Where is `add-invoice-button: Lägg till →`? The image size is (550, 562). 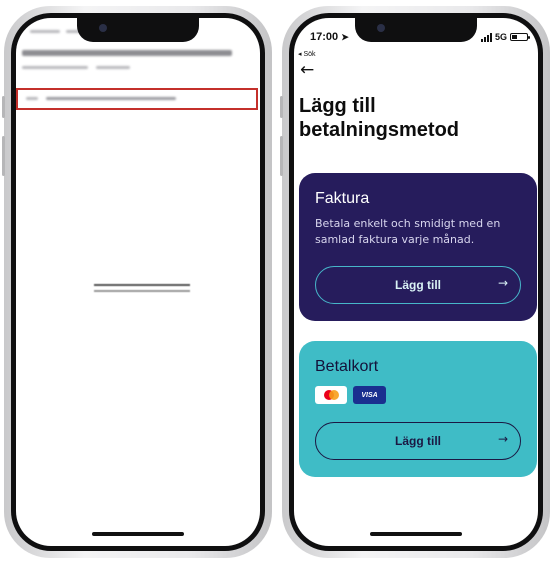
add-invoice-button: Lägg till → is located at coordinates (418, 285).